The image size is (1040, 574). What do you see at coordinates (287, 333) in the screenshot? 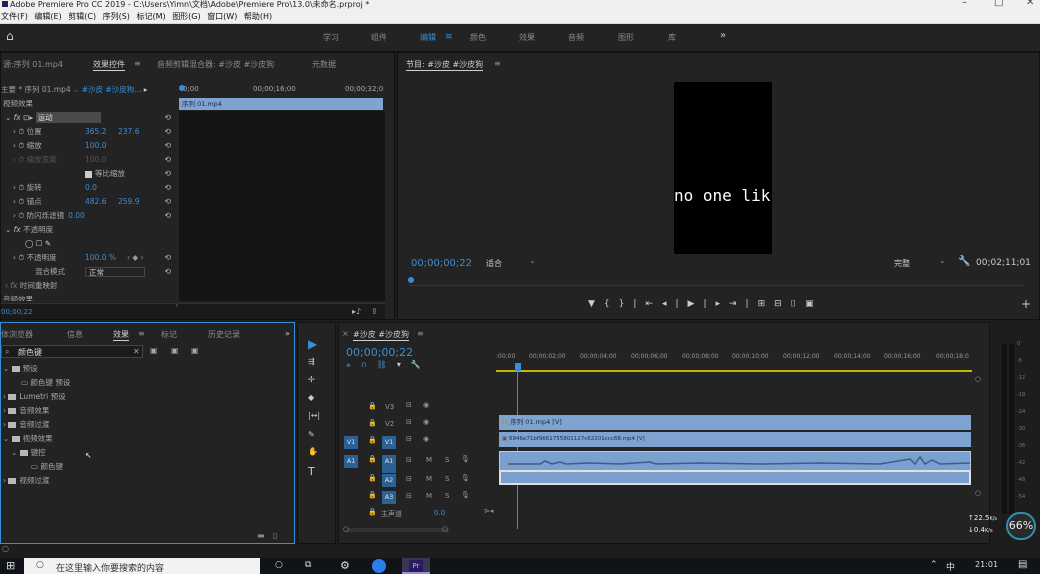
I see `more-tabs-icon: »` at bounding box center [287, 333].